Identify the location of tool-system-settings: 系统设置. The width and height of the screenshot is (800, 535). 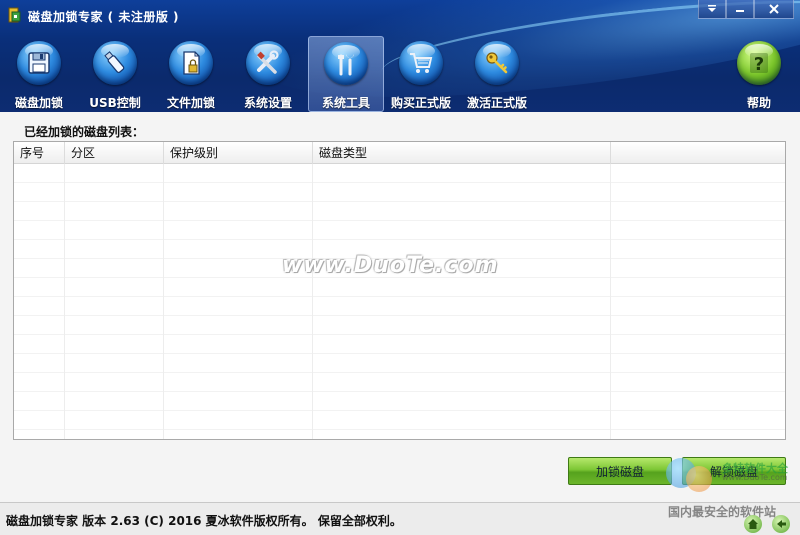
(268, 74).